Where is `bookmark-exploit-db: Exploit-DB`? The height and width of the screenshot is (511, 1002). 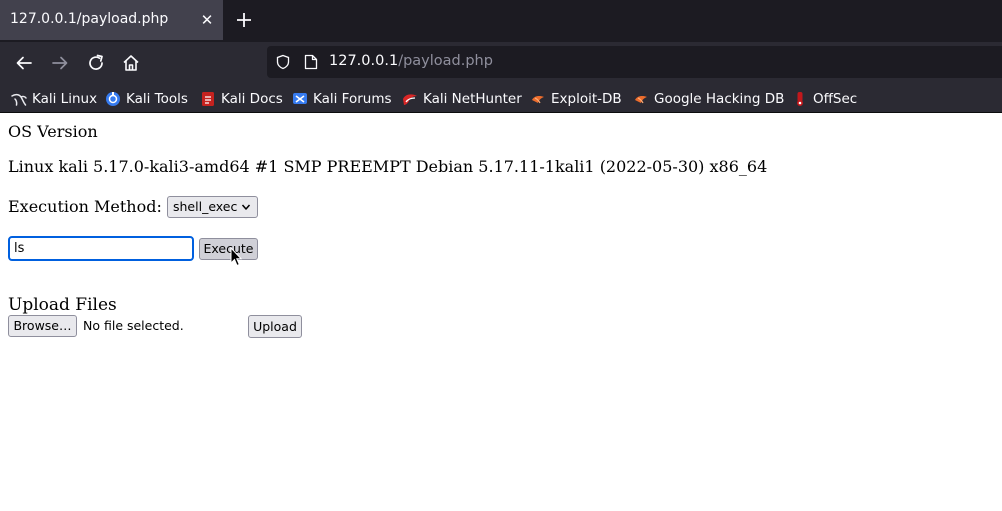 bookmark-exploit-db: Exploit-DB is located at coordinates (576, 99).